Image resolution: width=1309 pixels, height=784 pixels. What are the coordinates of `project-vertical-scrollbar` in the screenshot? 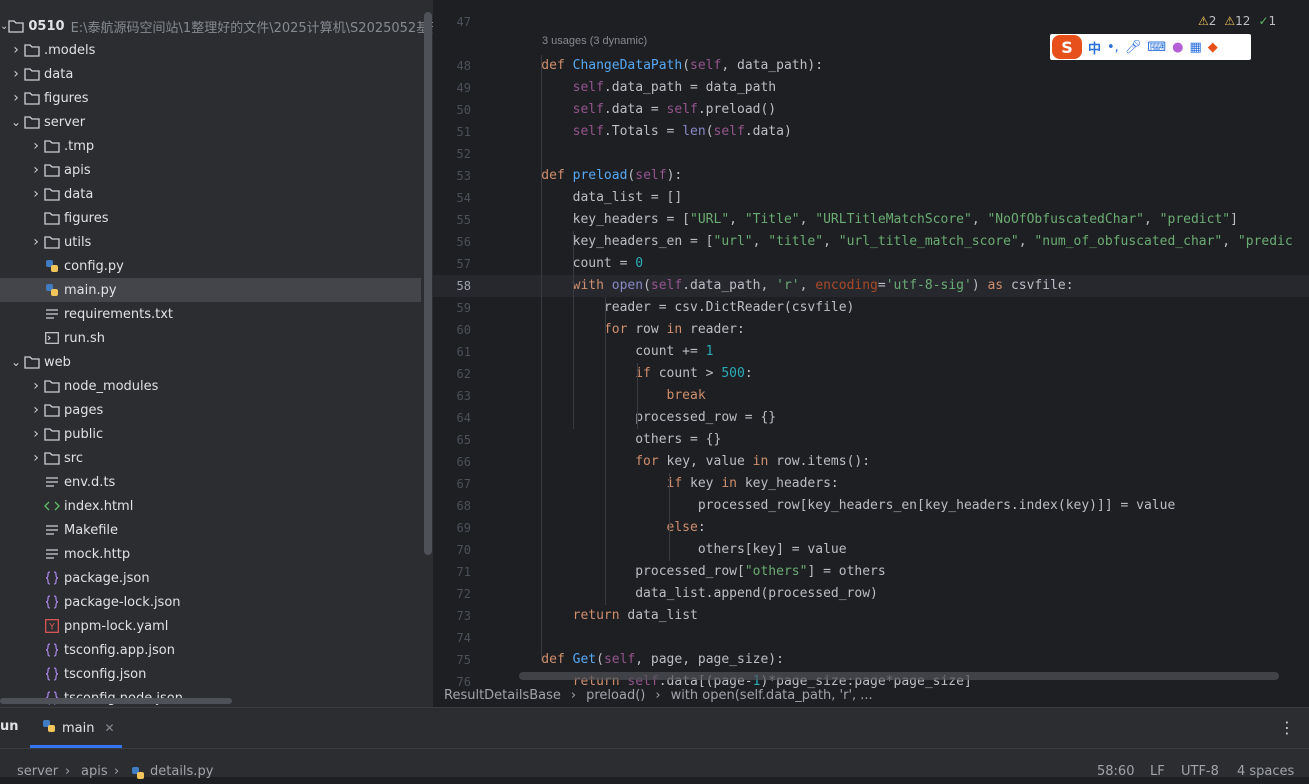 It's located at (428, 283).